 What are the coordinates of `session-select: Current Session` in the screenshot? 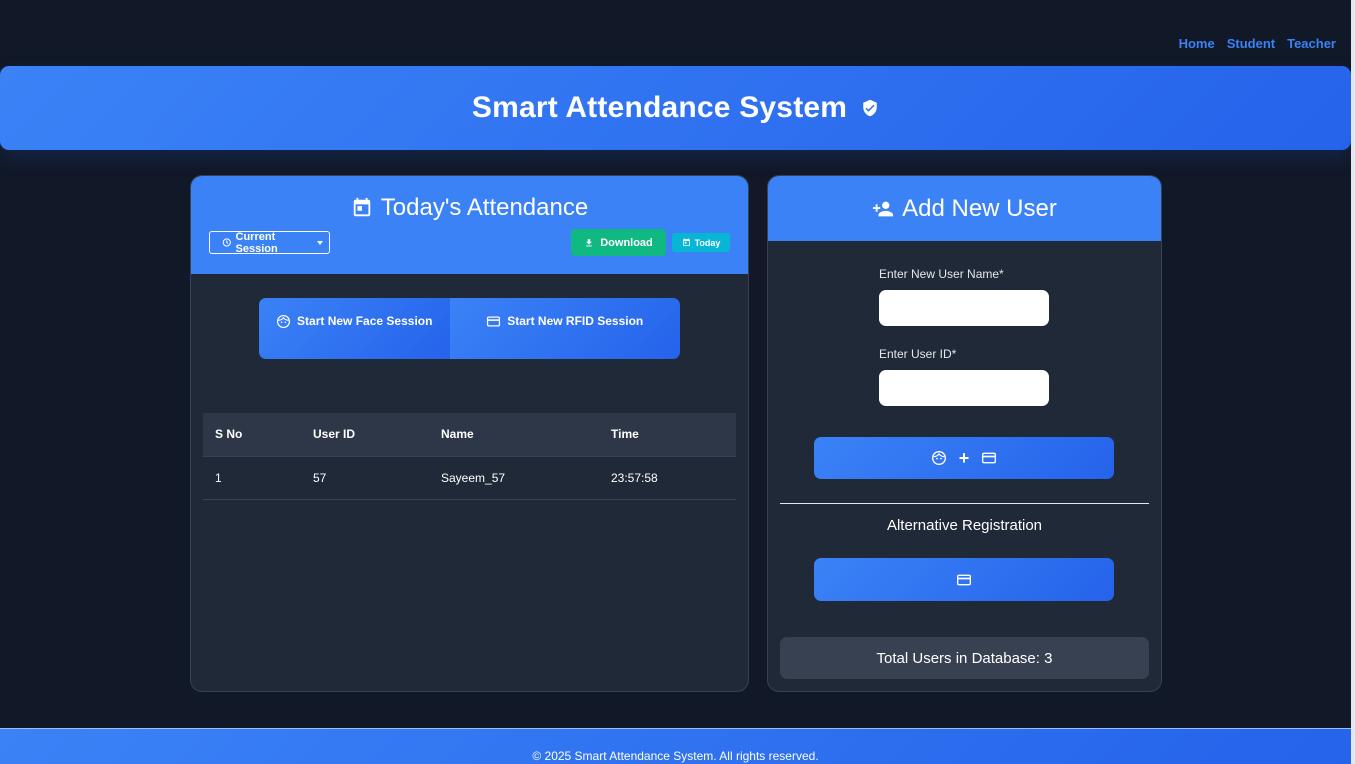 It's located at (269, 242).